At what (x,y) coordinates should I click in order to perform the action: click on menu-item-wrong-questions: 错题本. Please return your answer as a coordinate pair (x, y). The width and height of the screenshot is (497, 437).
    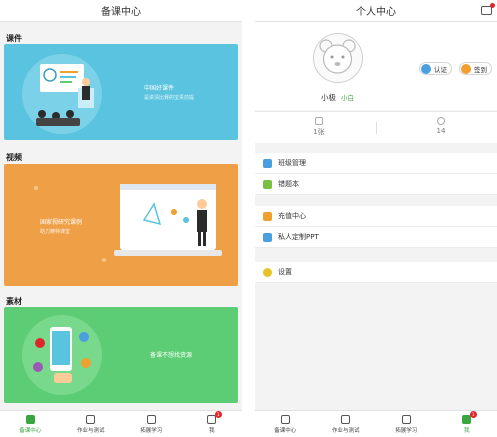
    Looking at the image, I should click on (376, 184).